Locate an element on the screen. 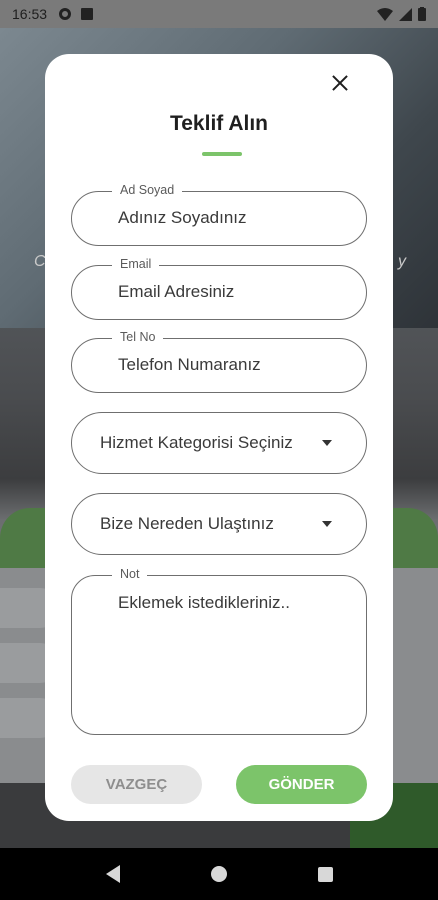  service-category-select: Hizmet Kategorisi Seçiniz is located at coordinates (219, 443).